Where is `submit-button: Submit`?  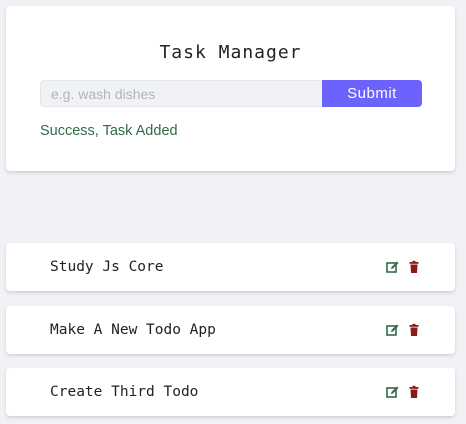 submit-button: Submit is located at coordinates (372, 93).